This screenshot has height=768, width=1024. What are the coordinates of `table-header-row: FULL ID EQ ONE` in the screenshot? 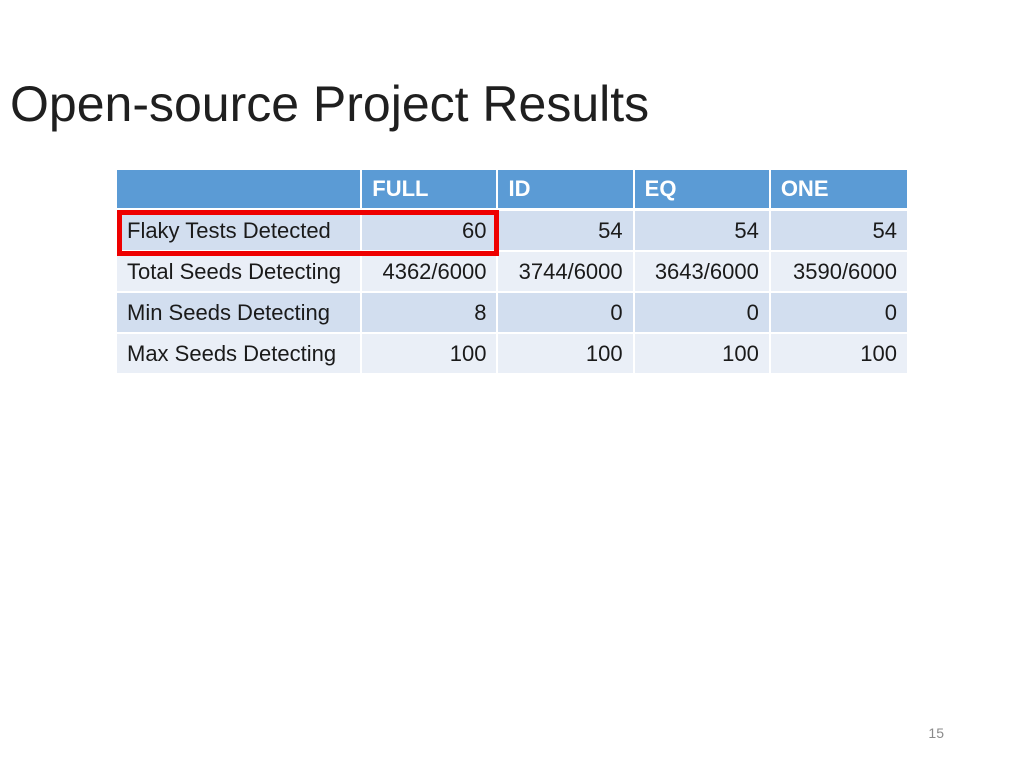 It's located at (512, 190).